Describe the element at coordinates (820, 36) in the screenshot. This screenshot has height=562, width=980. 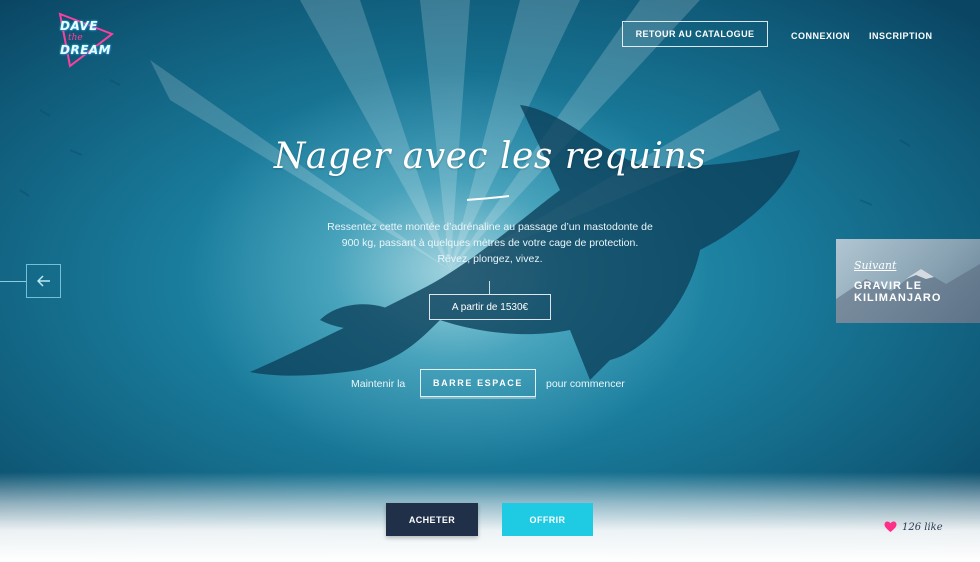
I see `login-link: CONNEXION` at that location.